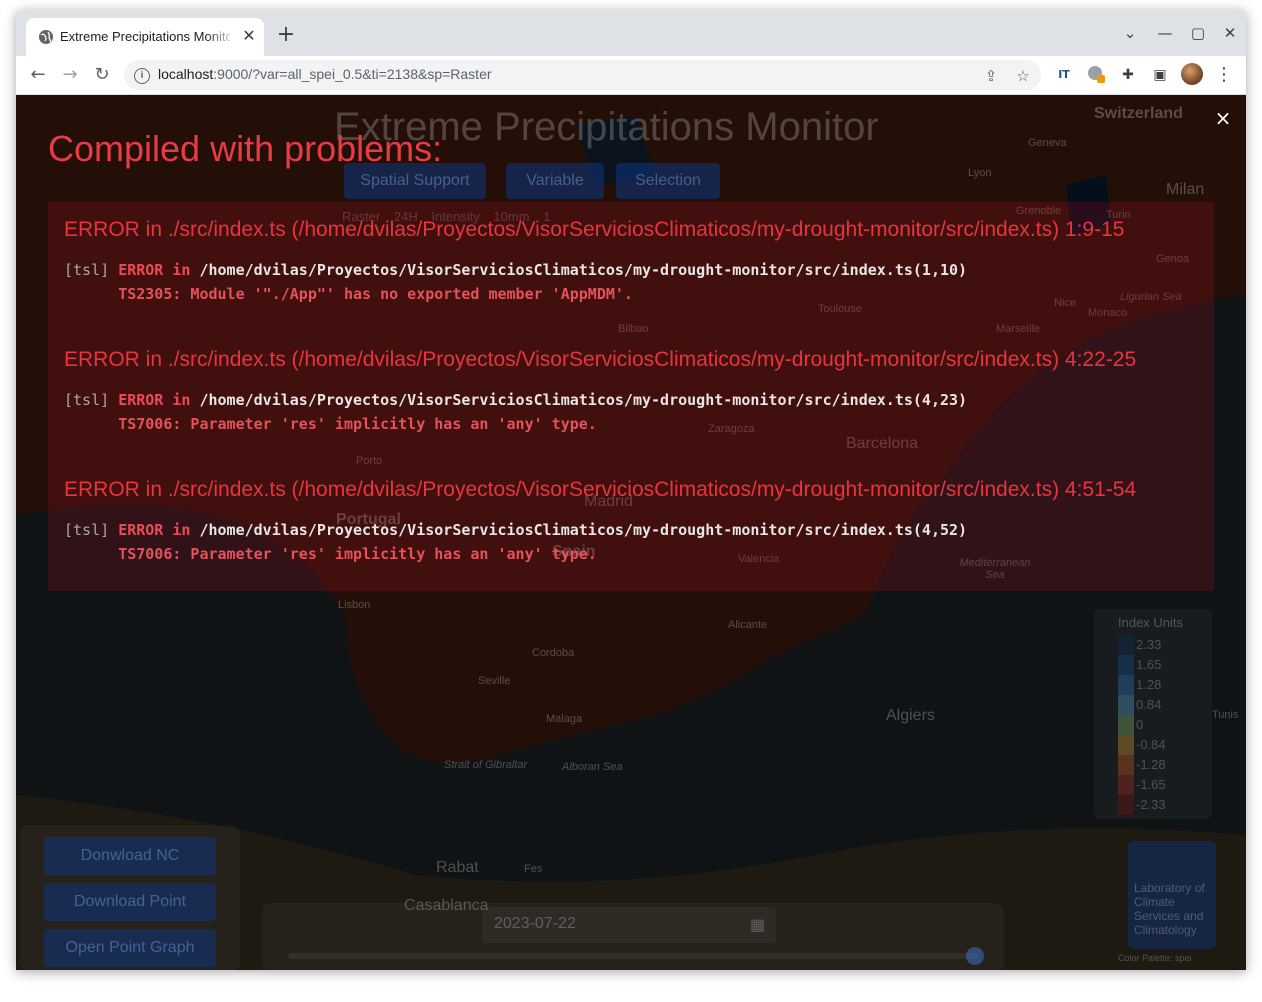  I want to click on legend-label: -1.28, so click(1151, 764).